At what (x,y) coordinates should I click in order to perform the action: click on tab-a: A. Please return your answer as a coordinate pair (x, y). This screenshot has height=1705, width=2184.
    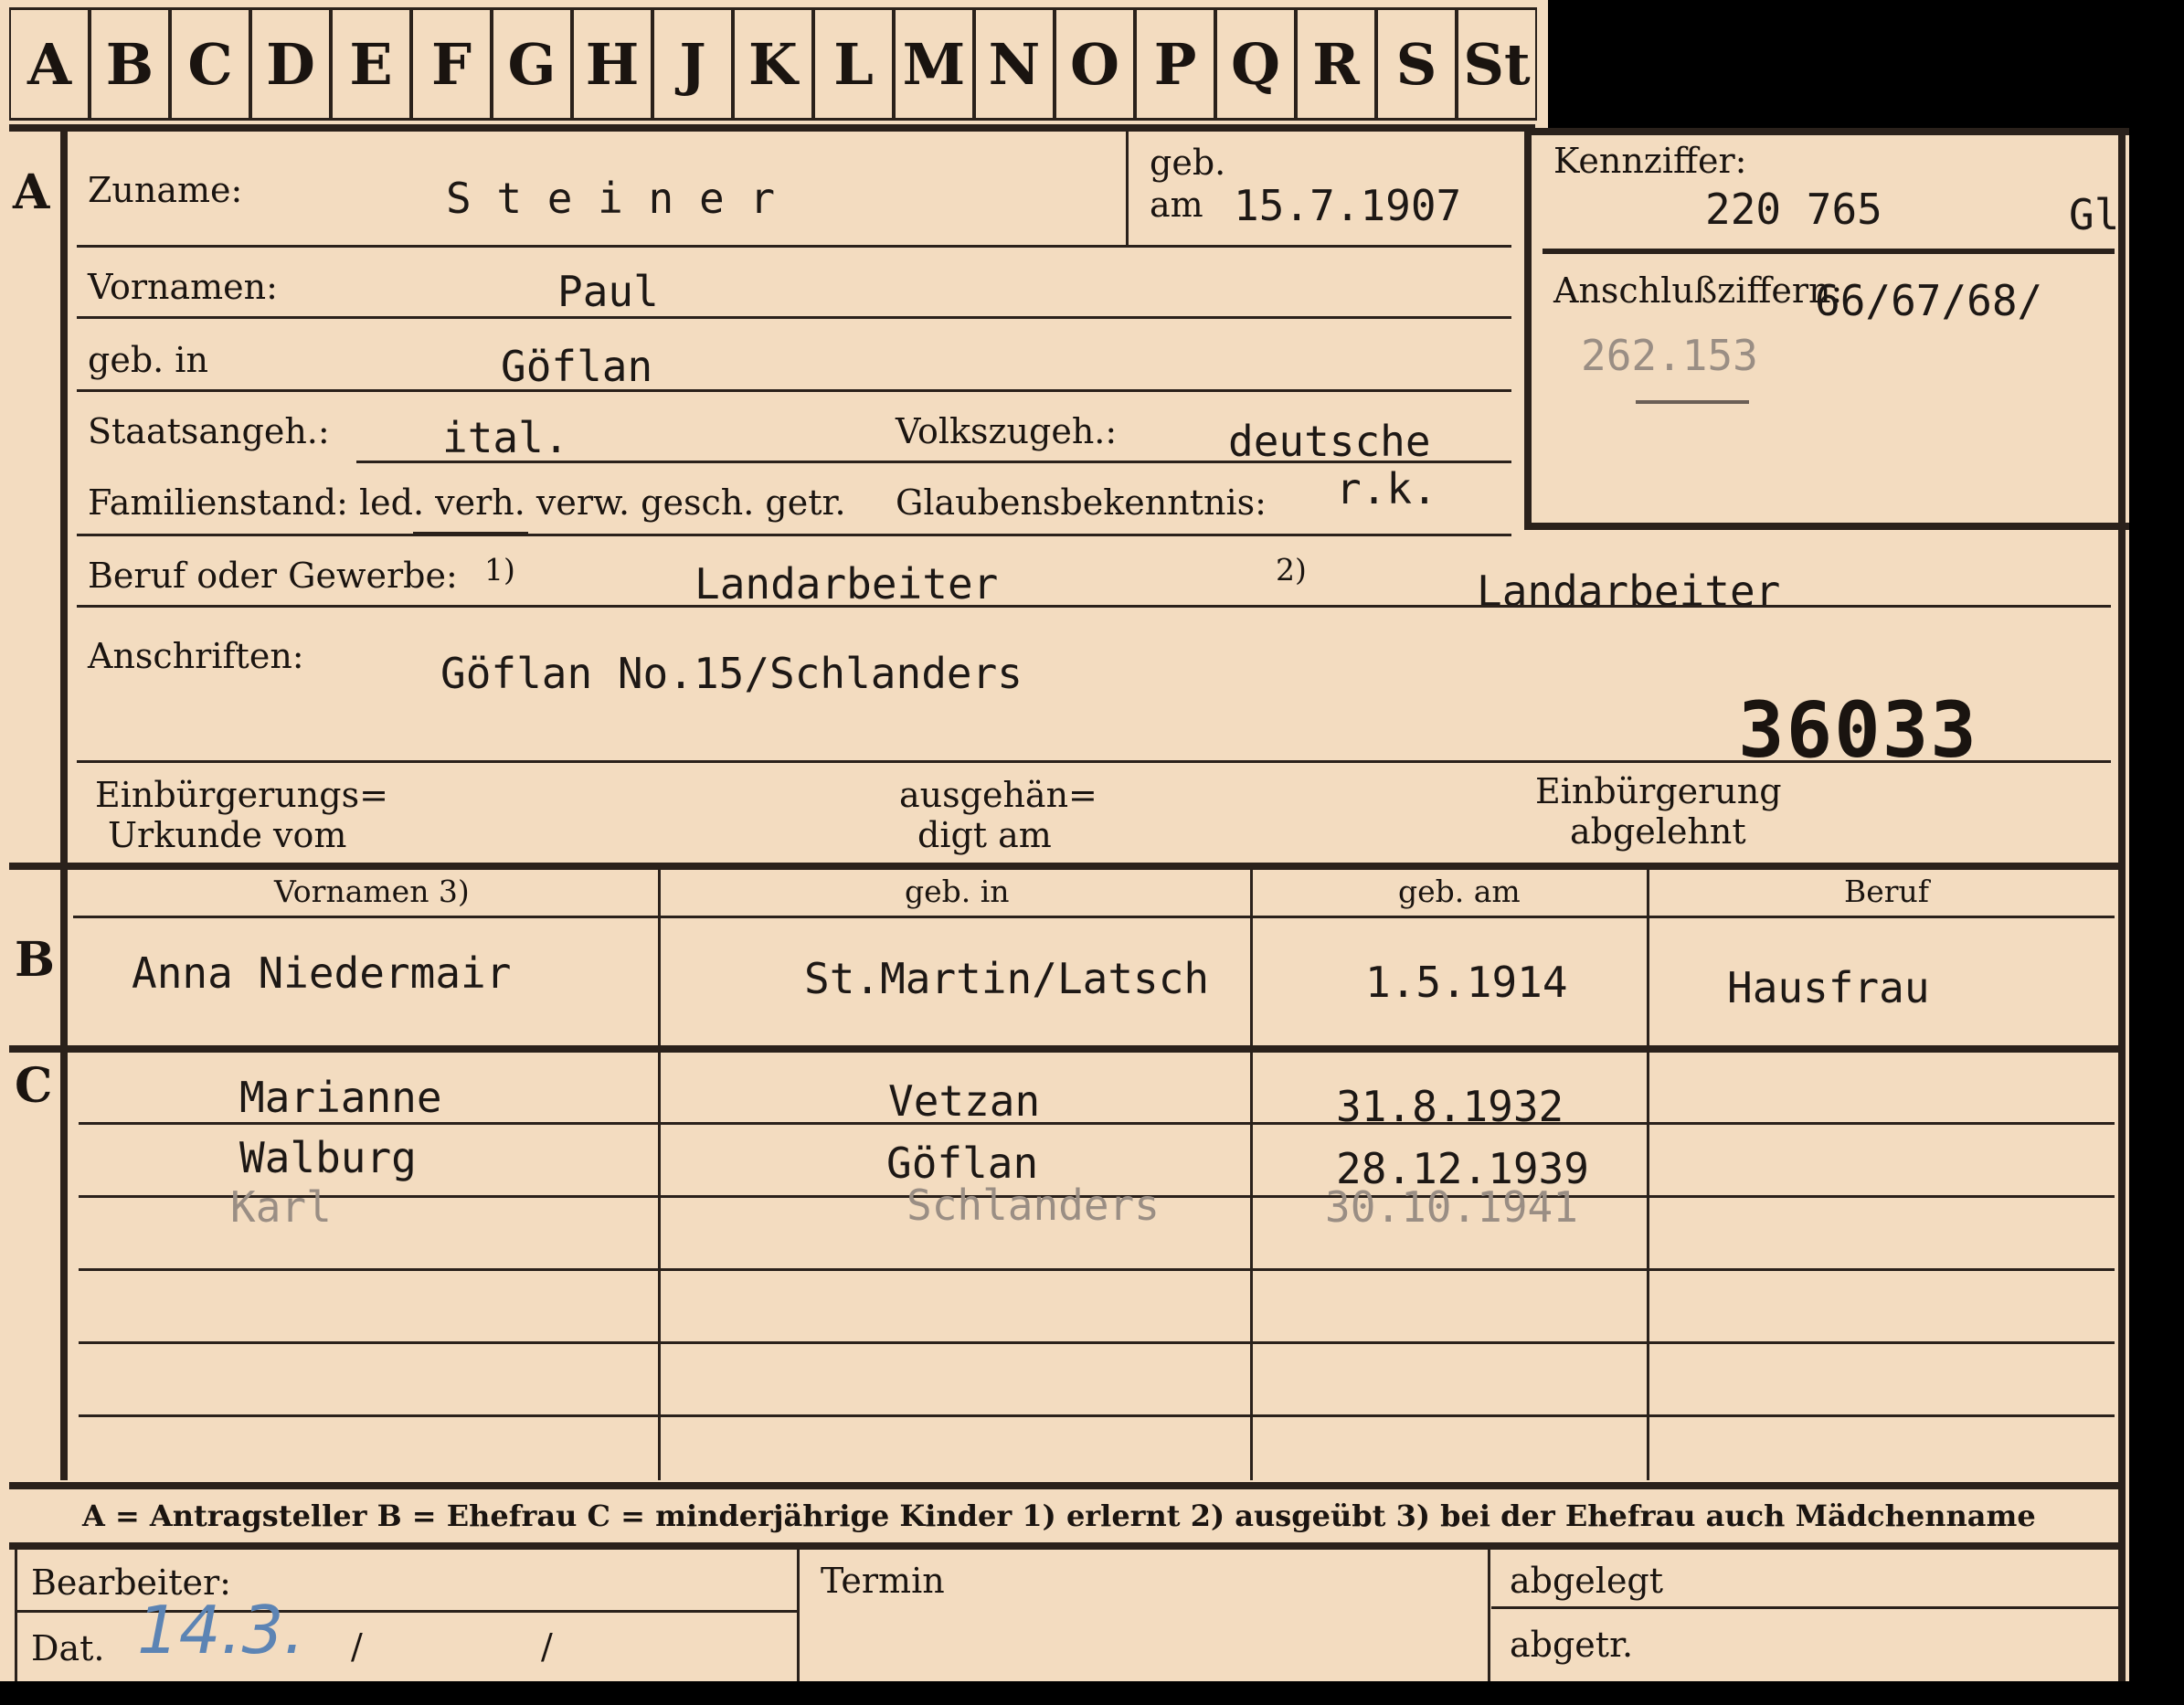
    Looking at the image, I should click on (50, 64).